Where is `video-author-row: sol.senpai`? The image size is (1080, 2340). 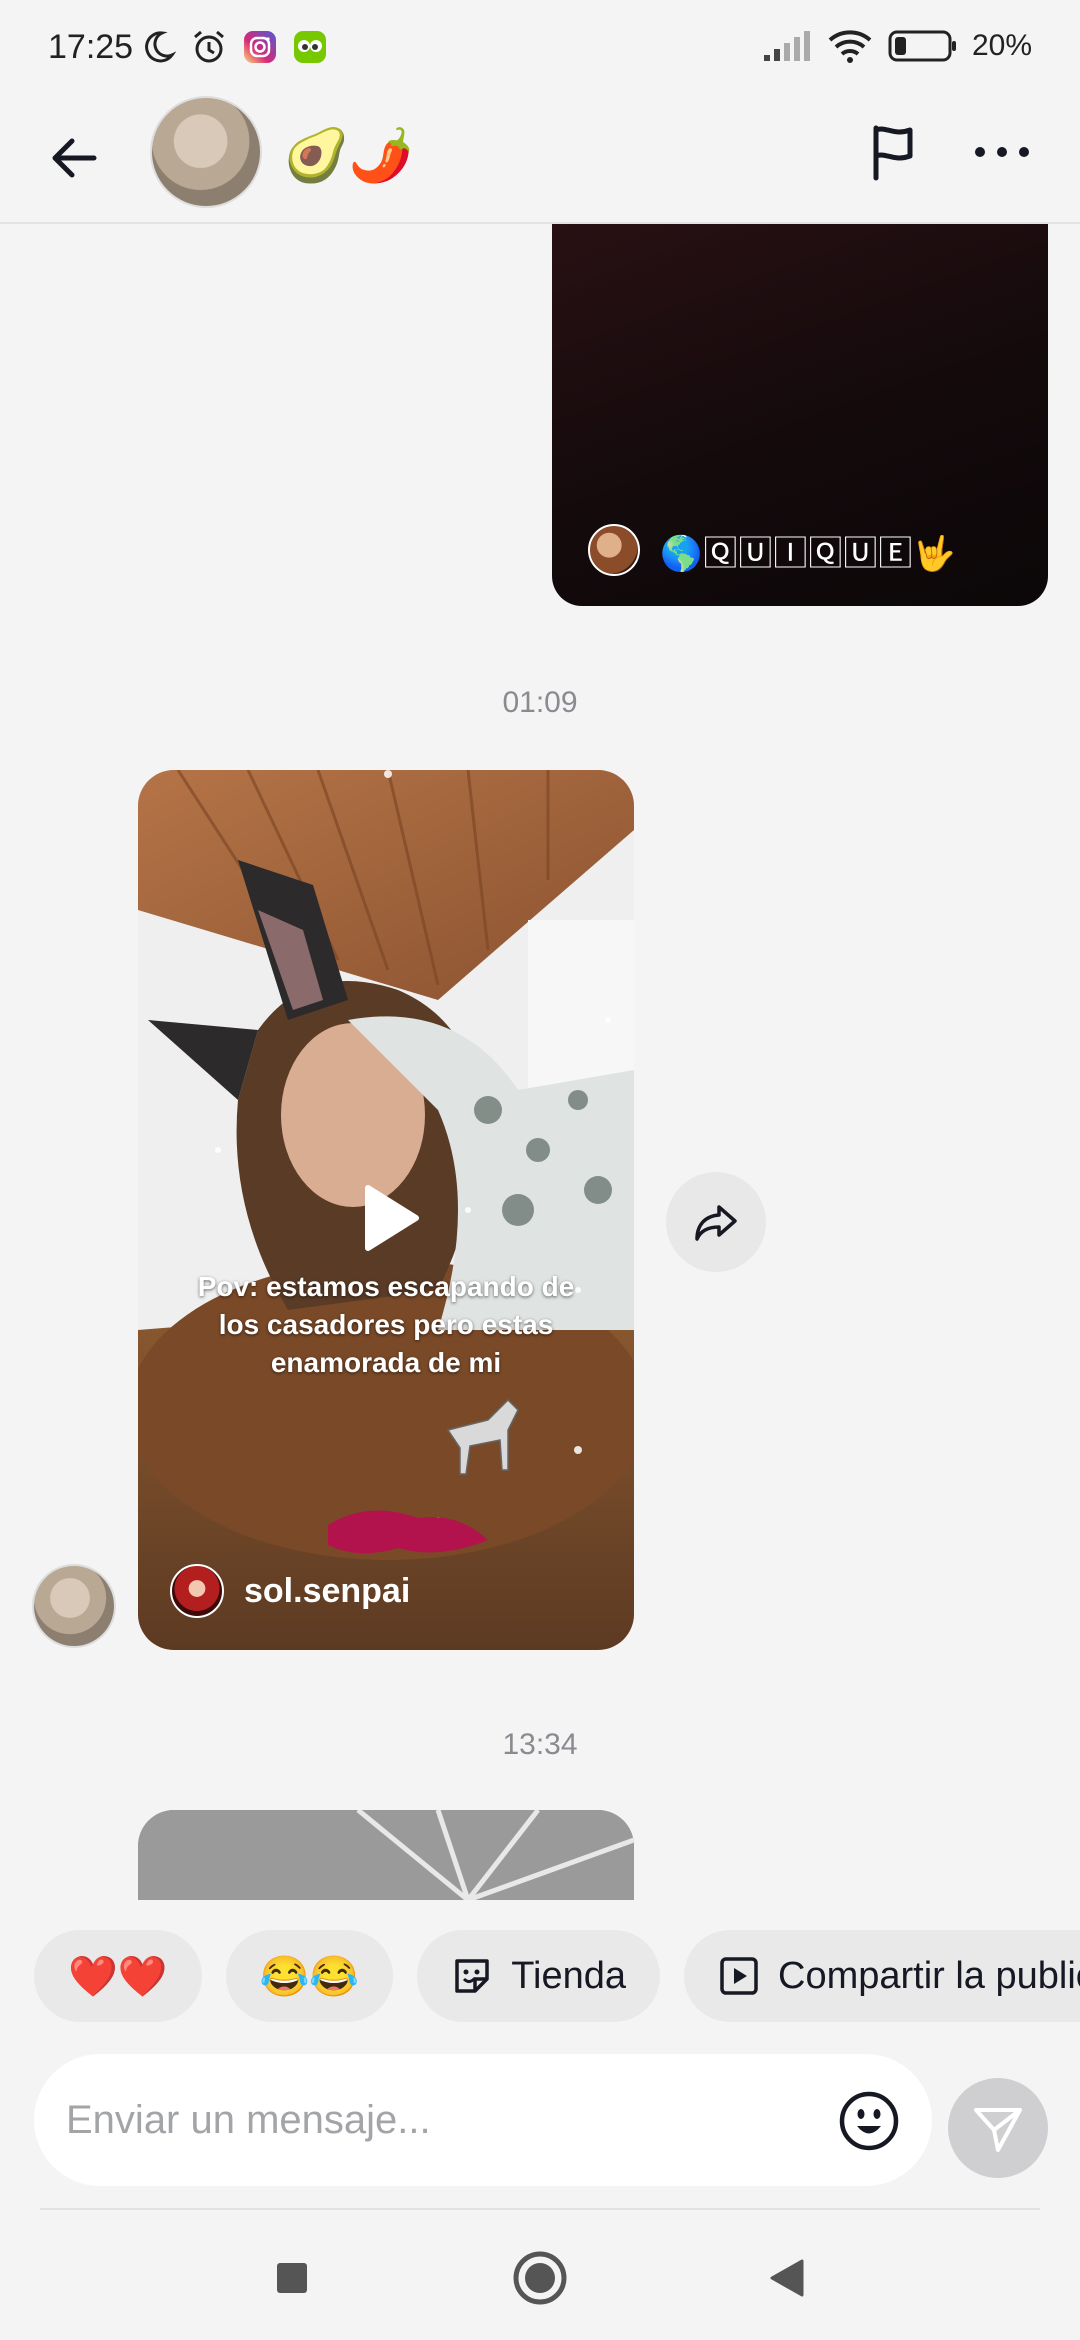 video-author-row: sol.senpai is located at coordinates (290, 1591).